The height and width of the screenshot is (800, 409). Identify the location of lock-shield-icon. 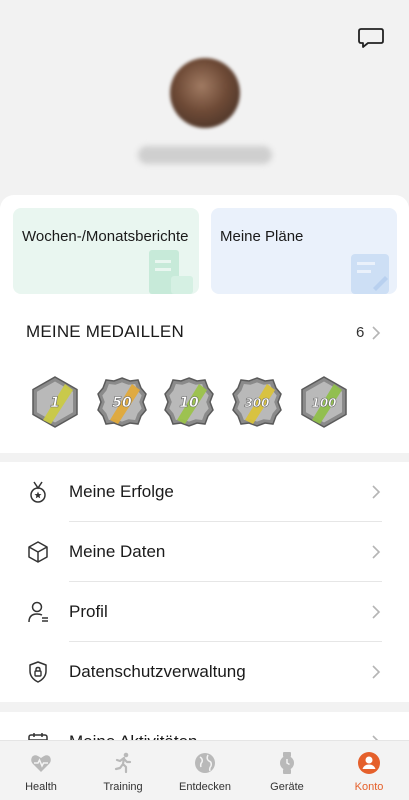
(38, 672).